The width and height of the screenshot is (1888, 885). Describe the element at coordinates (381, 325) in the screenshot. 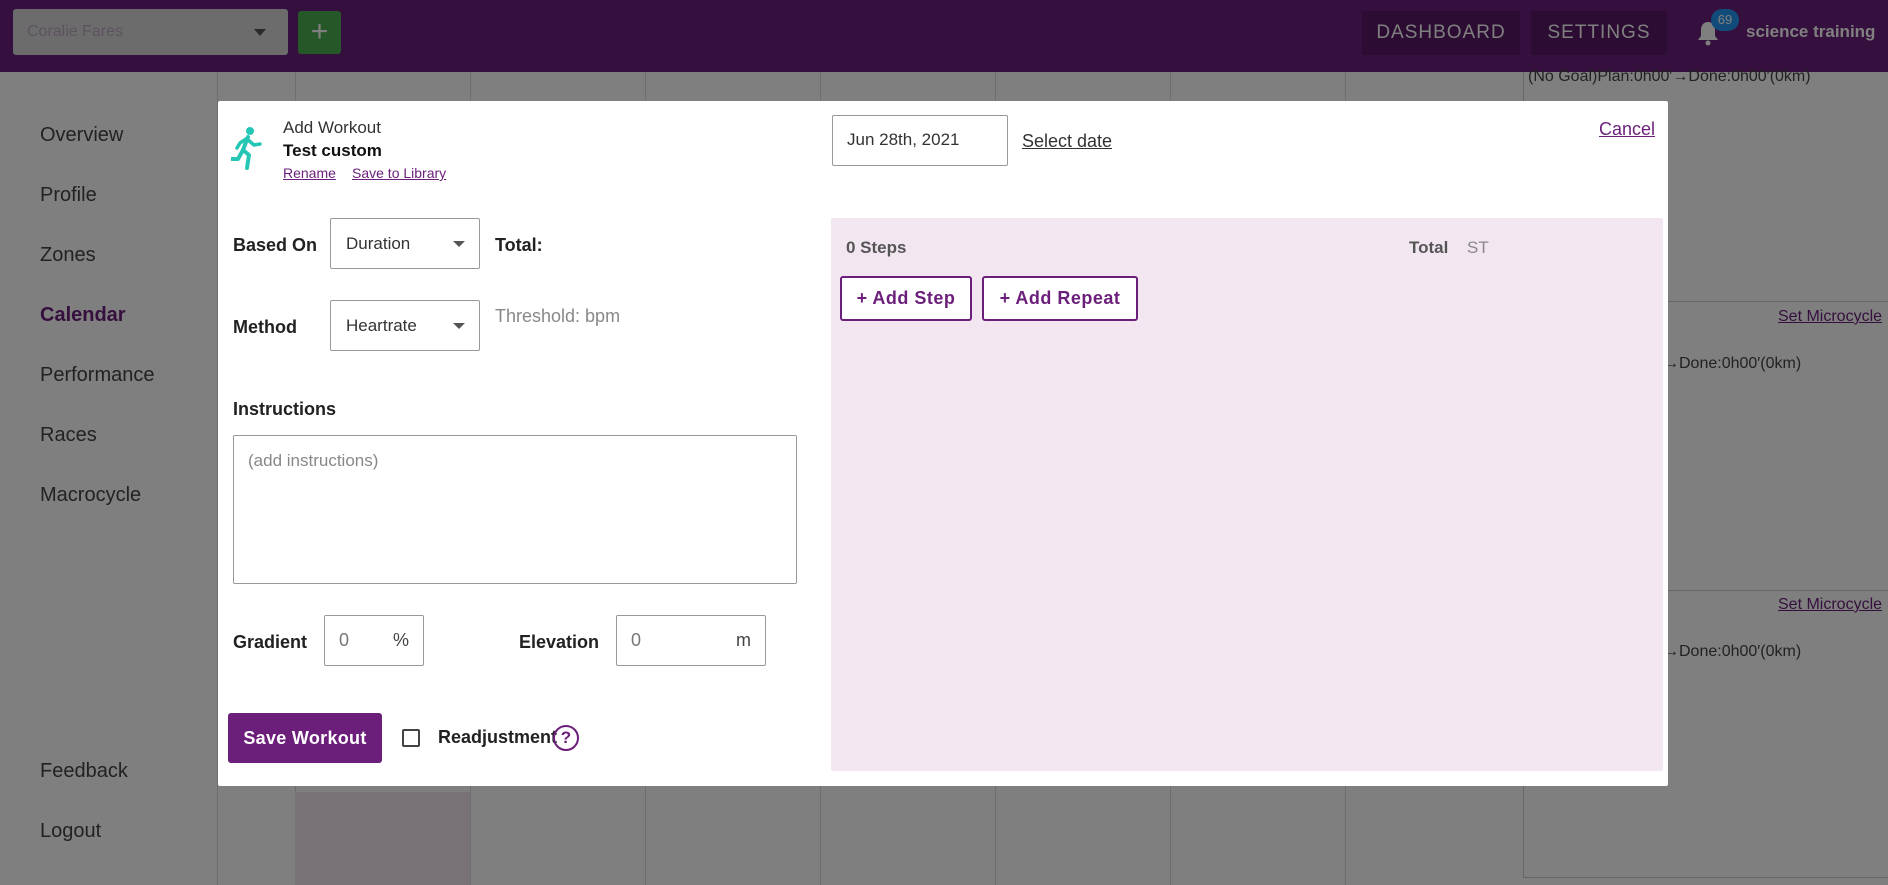

I see `method-value: Heartrate` at that location.